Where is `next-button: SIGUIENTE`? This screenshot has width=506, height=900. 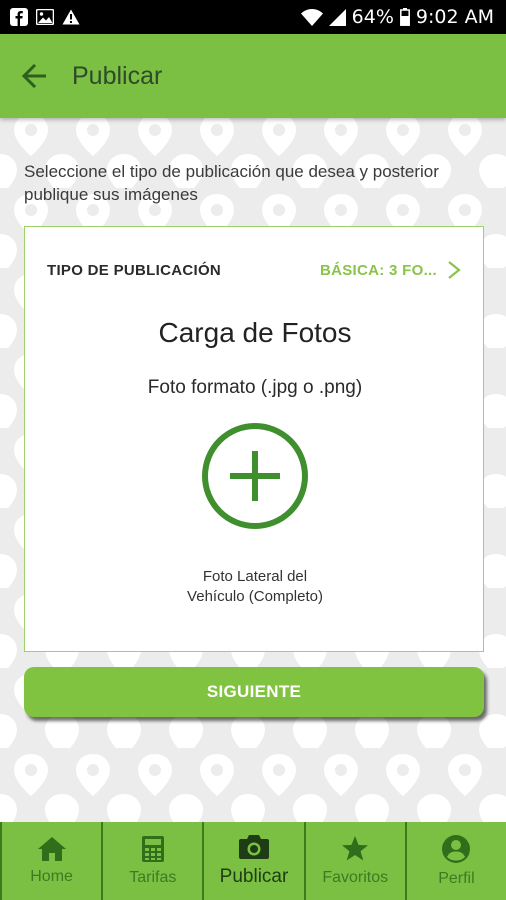 next-button: SIGUIENTE is located at coordinates (254, 692).